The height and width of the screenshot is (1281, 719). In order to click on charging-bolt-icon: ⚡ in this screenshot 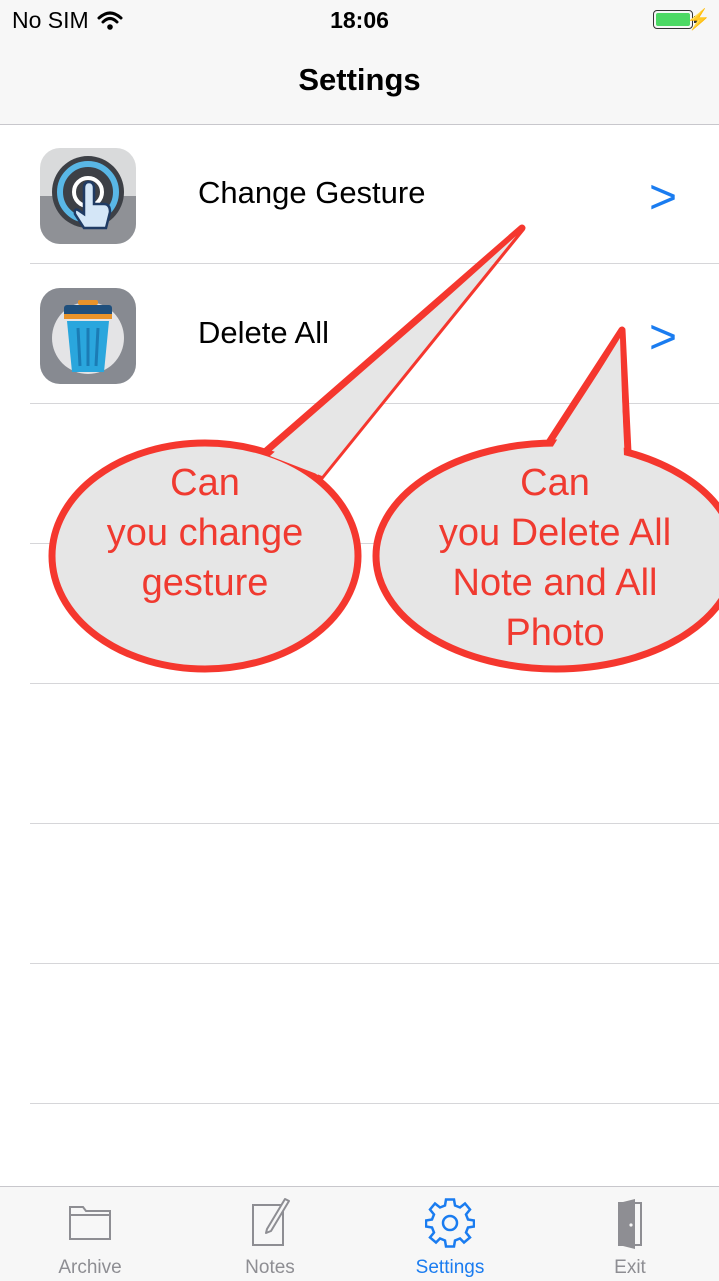, I will do `click(698, 20)`.